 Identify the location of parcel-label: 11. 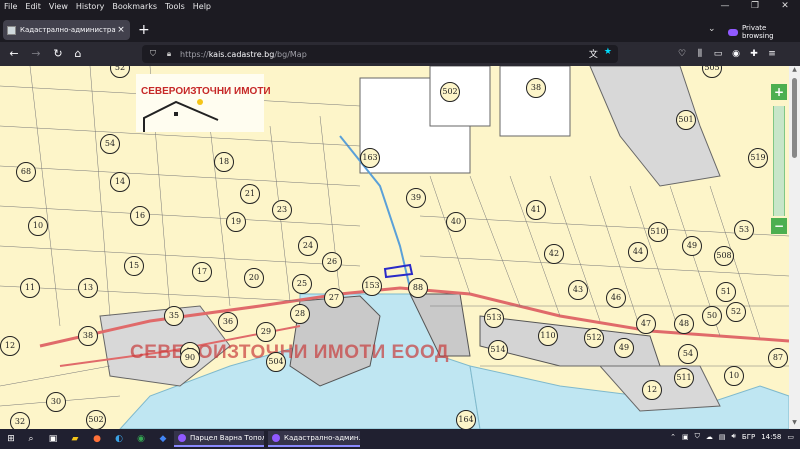
(30, 288).